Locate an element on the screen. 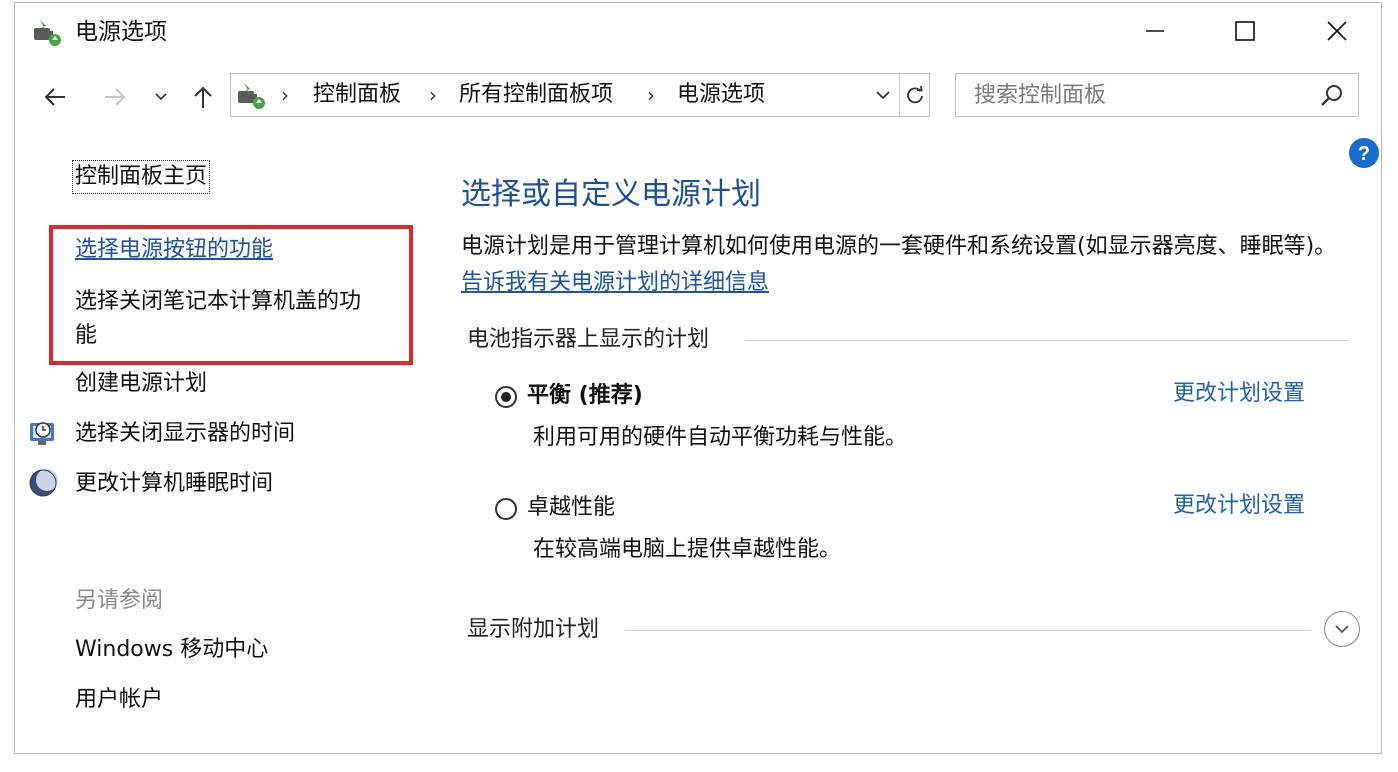 The image size is (1398, 772). close-icon is located at coordinates (1337, 31).